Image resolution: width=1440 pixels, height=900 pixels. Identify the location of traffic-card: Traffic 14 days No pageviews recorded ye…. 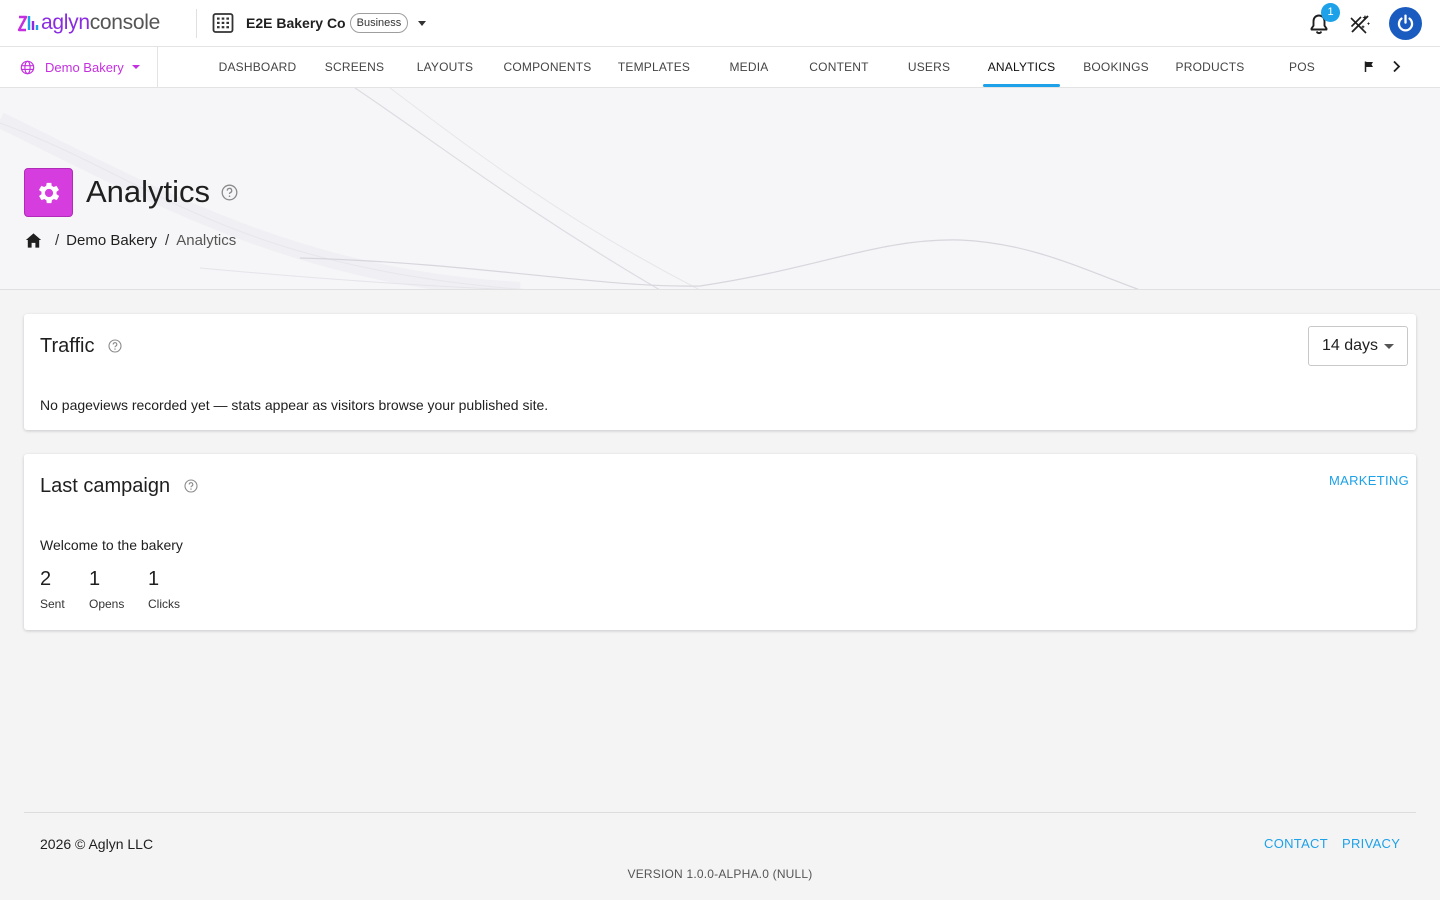
(720, 372).